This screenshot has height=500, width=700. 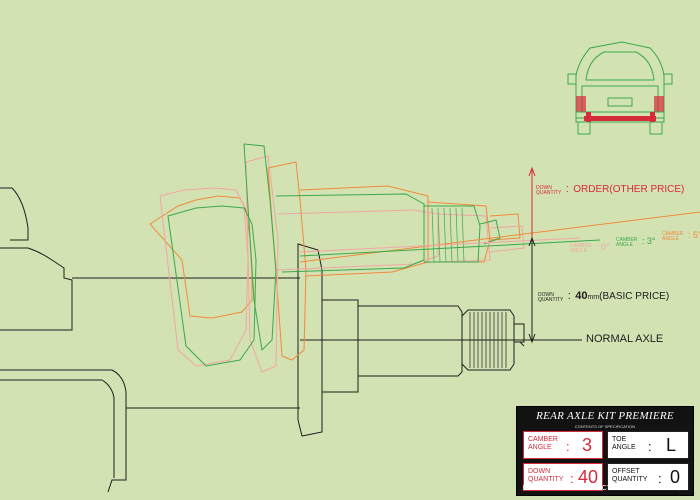 What do you see at coordinates (636, 242) in the screenshot?
I see `camber-3-label: CAMBER ANGLE : 3°` at bounding box center [636, 242].